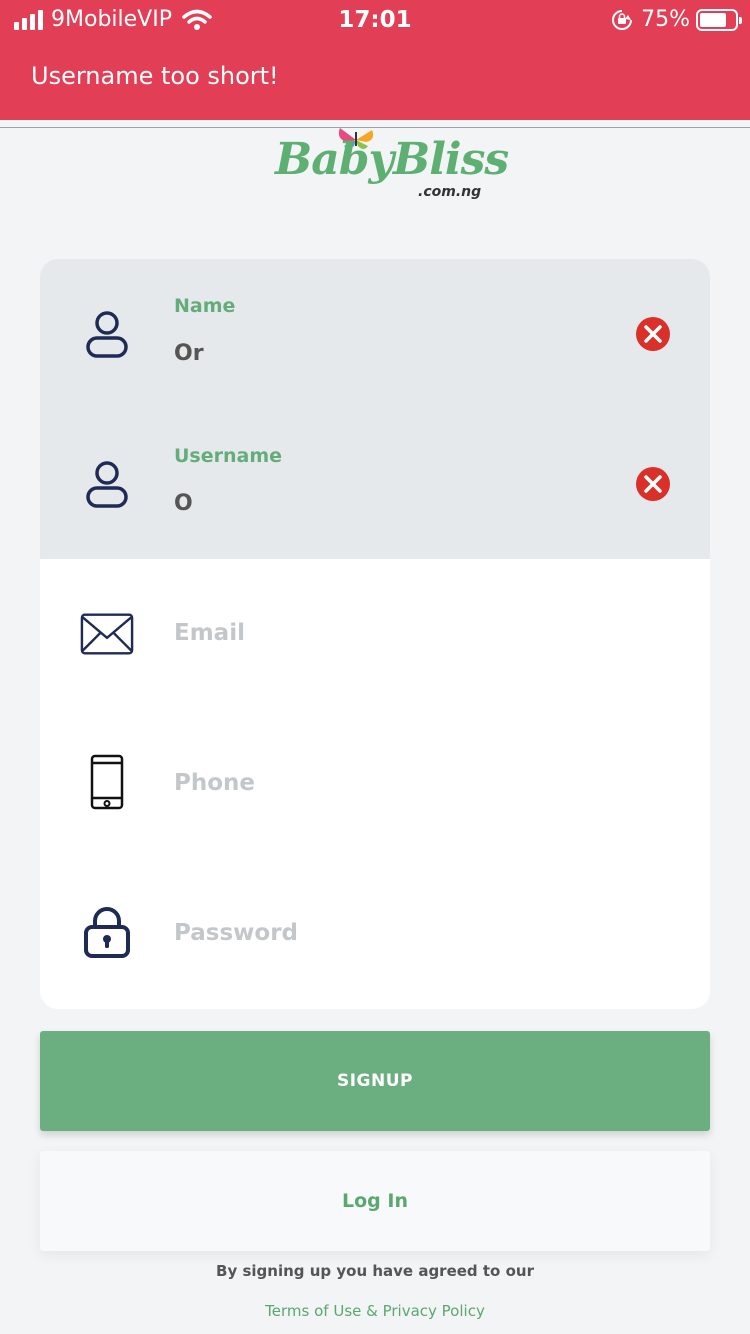 Image resolution: width=750 pixels, height=1334 pixels. What do you see at coordinates (719, 20) in the screenshot?
I see `battery-icon` at bounding box center [719, 20].